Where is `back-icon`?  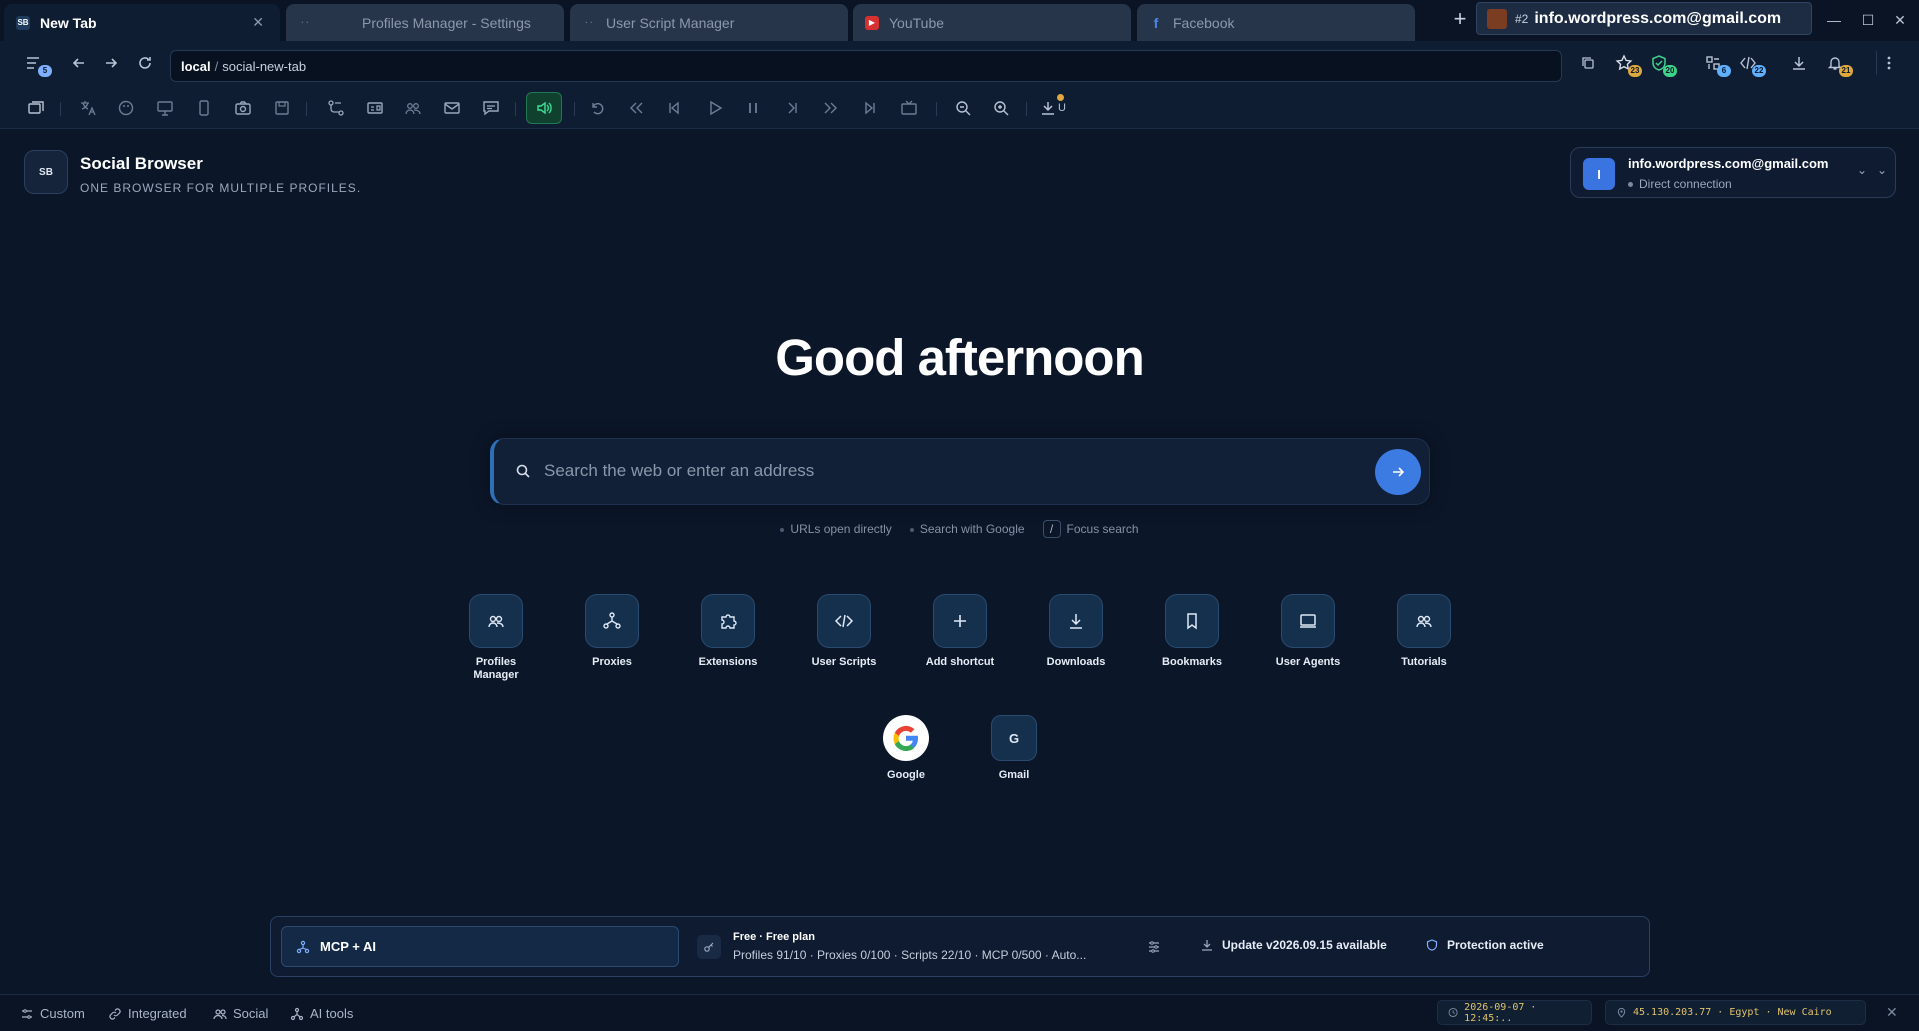
back-icon is located at coordinates (79, 63).